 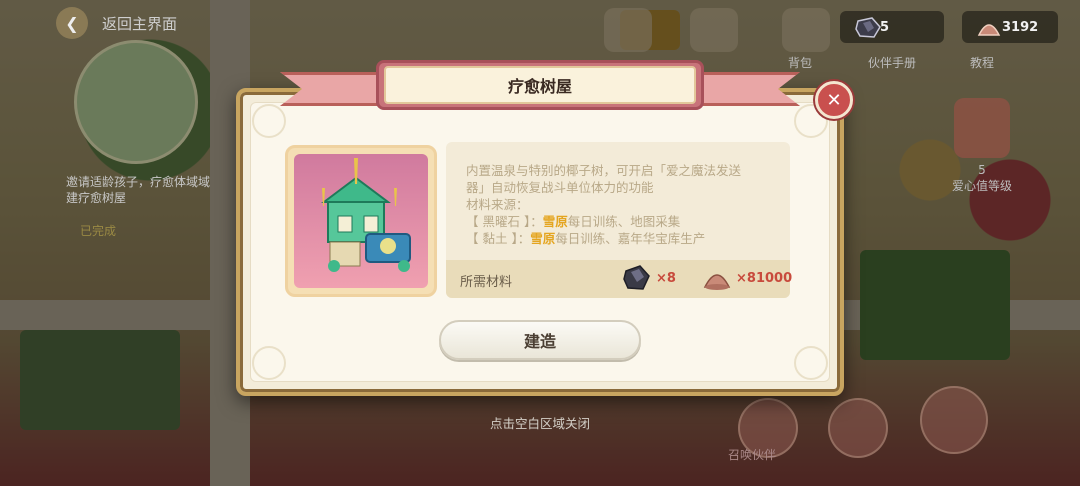 I want to click on source-detail: 每日训练、地图采集, so click(x=624, y=221).